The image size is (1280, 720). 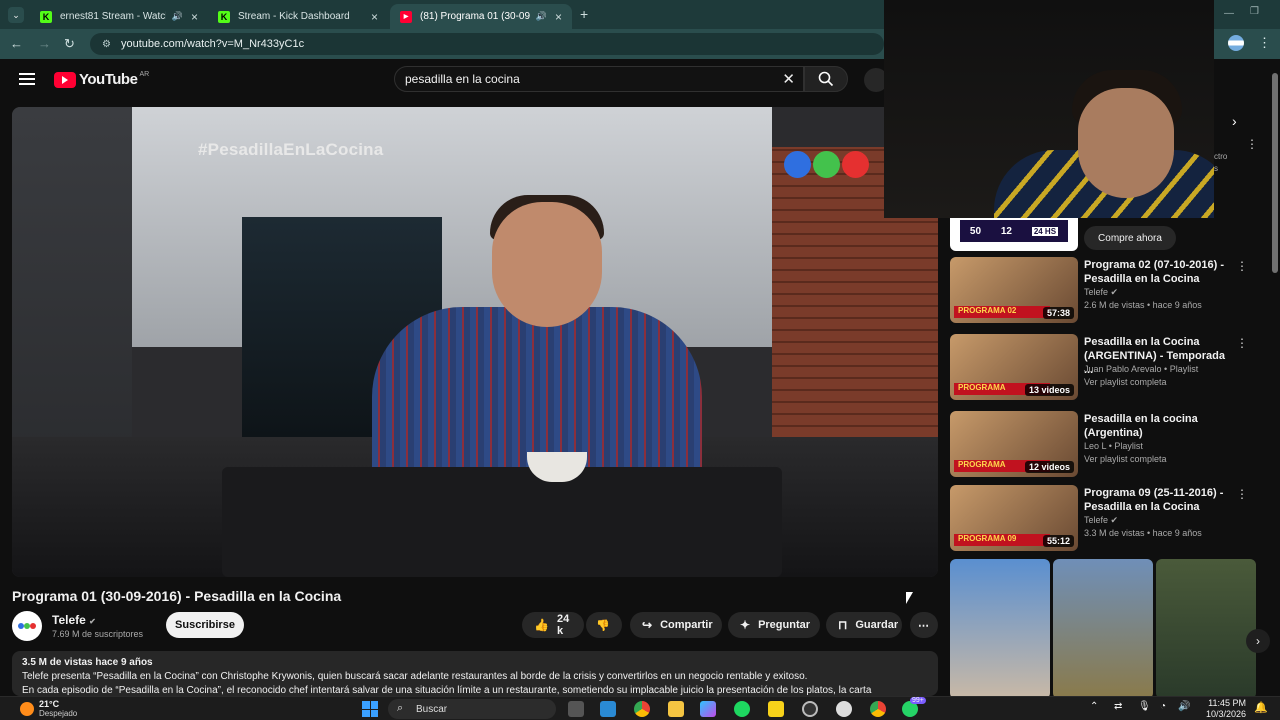 What do you see at coordinates (370, 709) in the screenshot?
I see `windows-start-icon` at bounding box center [370, 709].